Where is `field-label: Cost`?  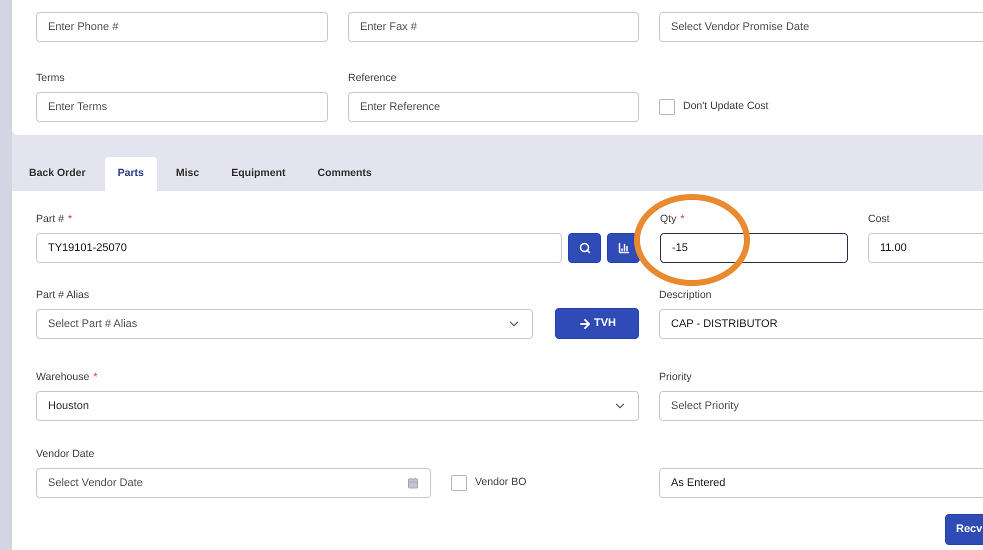 field-label: Cost is located at coordinates (879, 220).